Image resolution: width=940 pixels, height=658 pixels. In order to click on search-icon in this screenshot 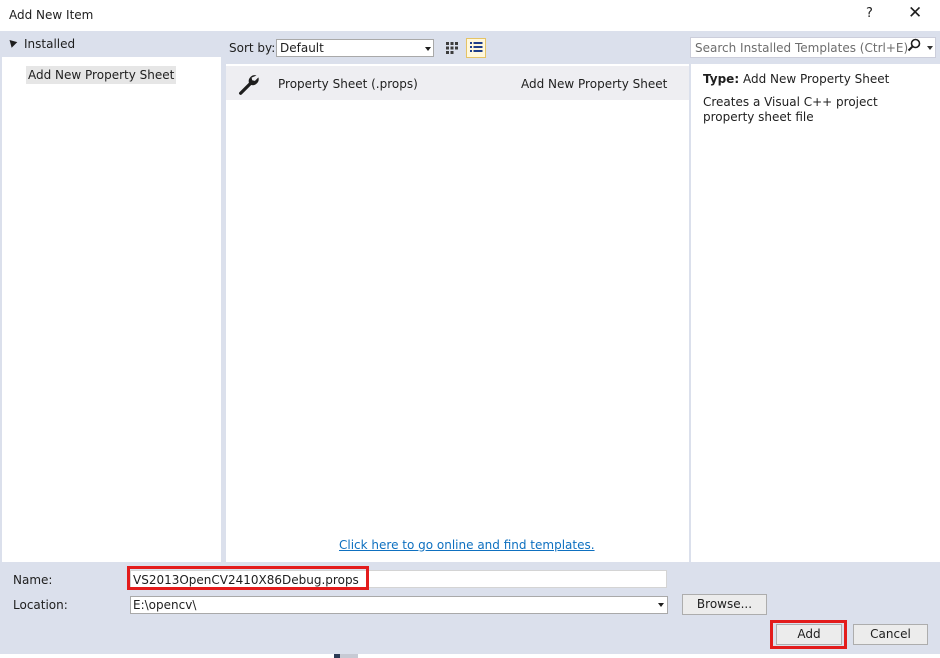, I will do `click(914, 47)`.